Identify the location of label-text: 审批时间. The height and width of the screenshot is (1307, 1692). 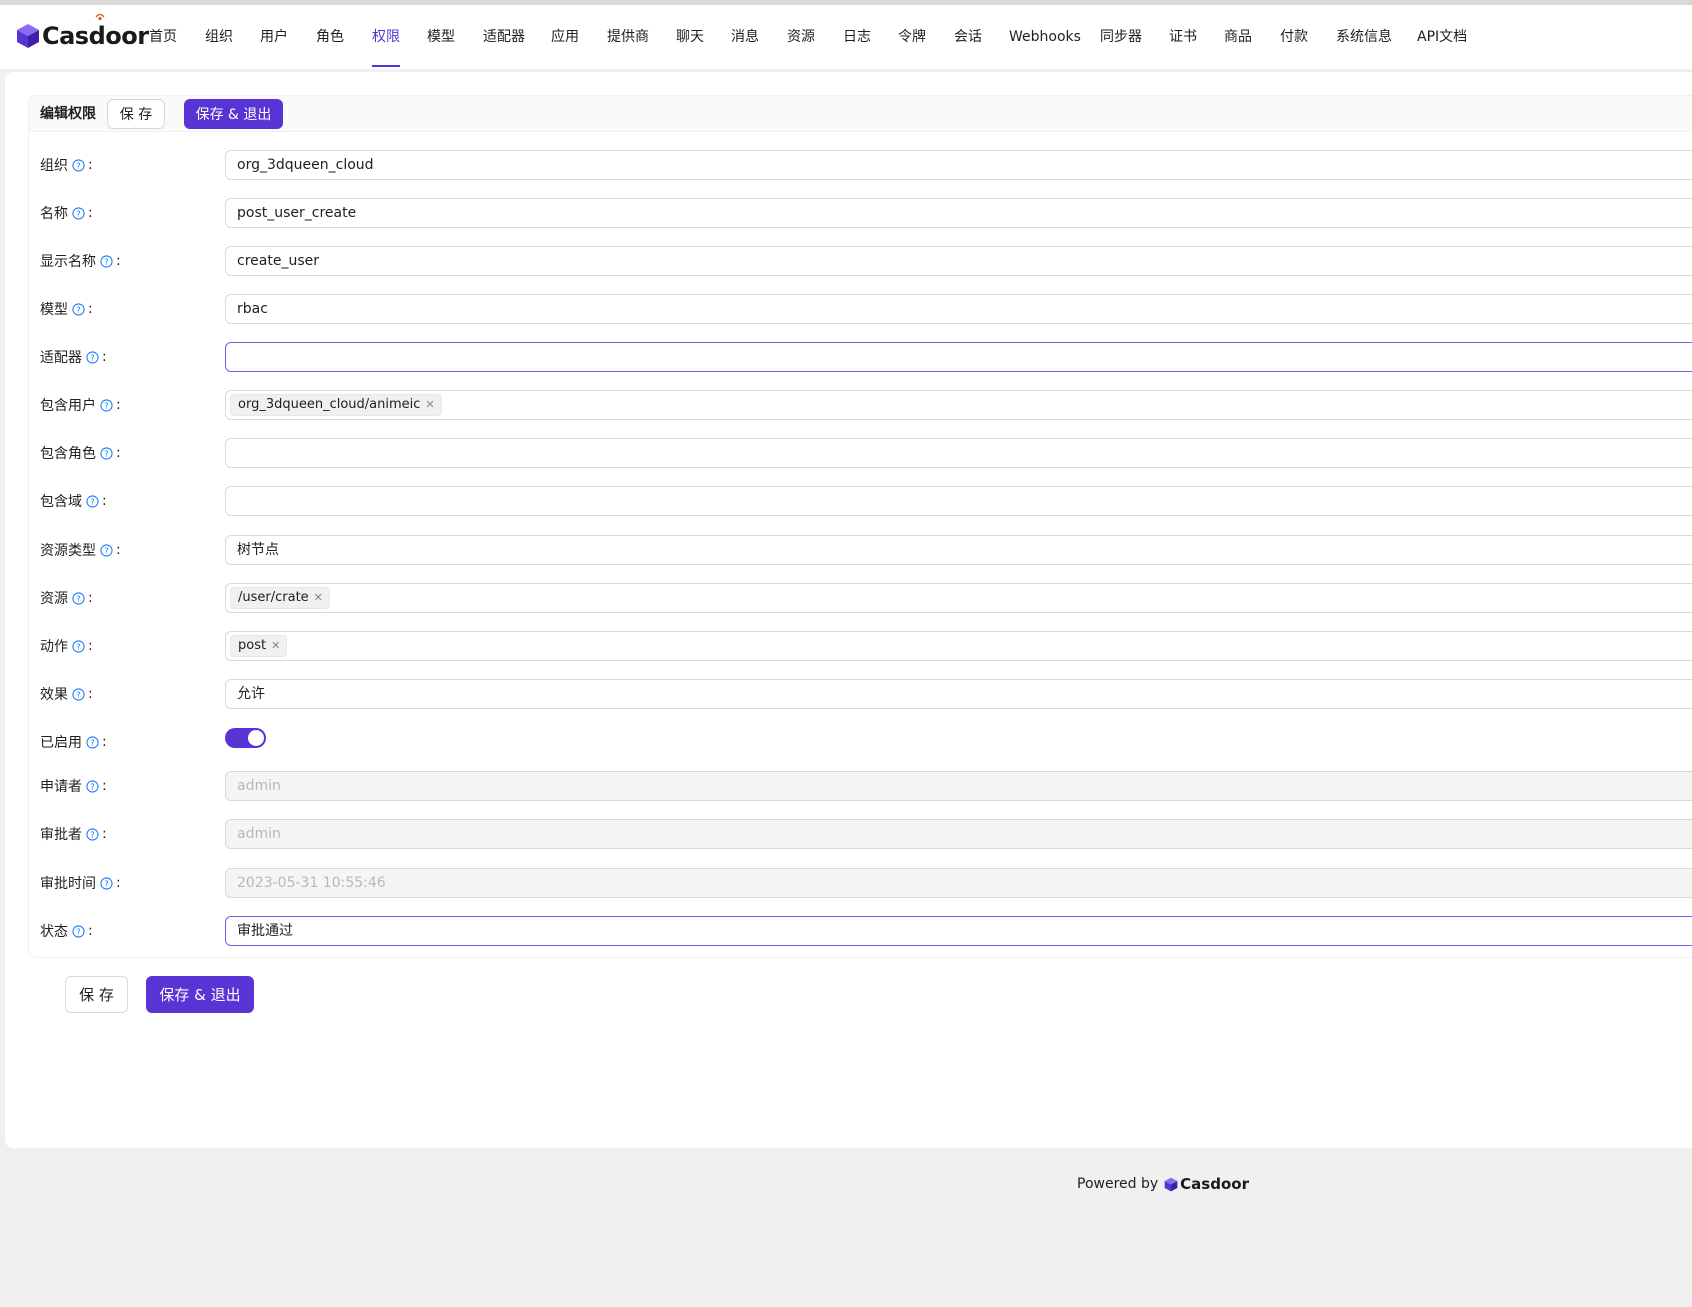
(68, 884).